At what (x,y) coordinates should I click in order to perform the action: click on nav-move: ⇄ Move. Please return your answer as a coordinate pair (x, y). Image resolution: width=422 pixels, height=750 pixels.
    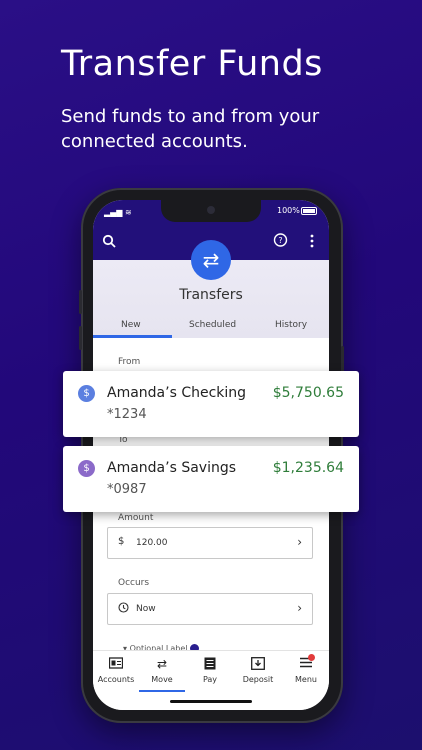
    Looking at the image, I should click on (162, 670).